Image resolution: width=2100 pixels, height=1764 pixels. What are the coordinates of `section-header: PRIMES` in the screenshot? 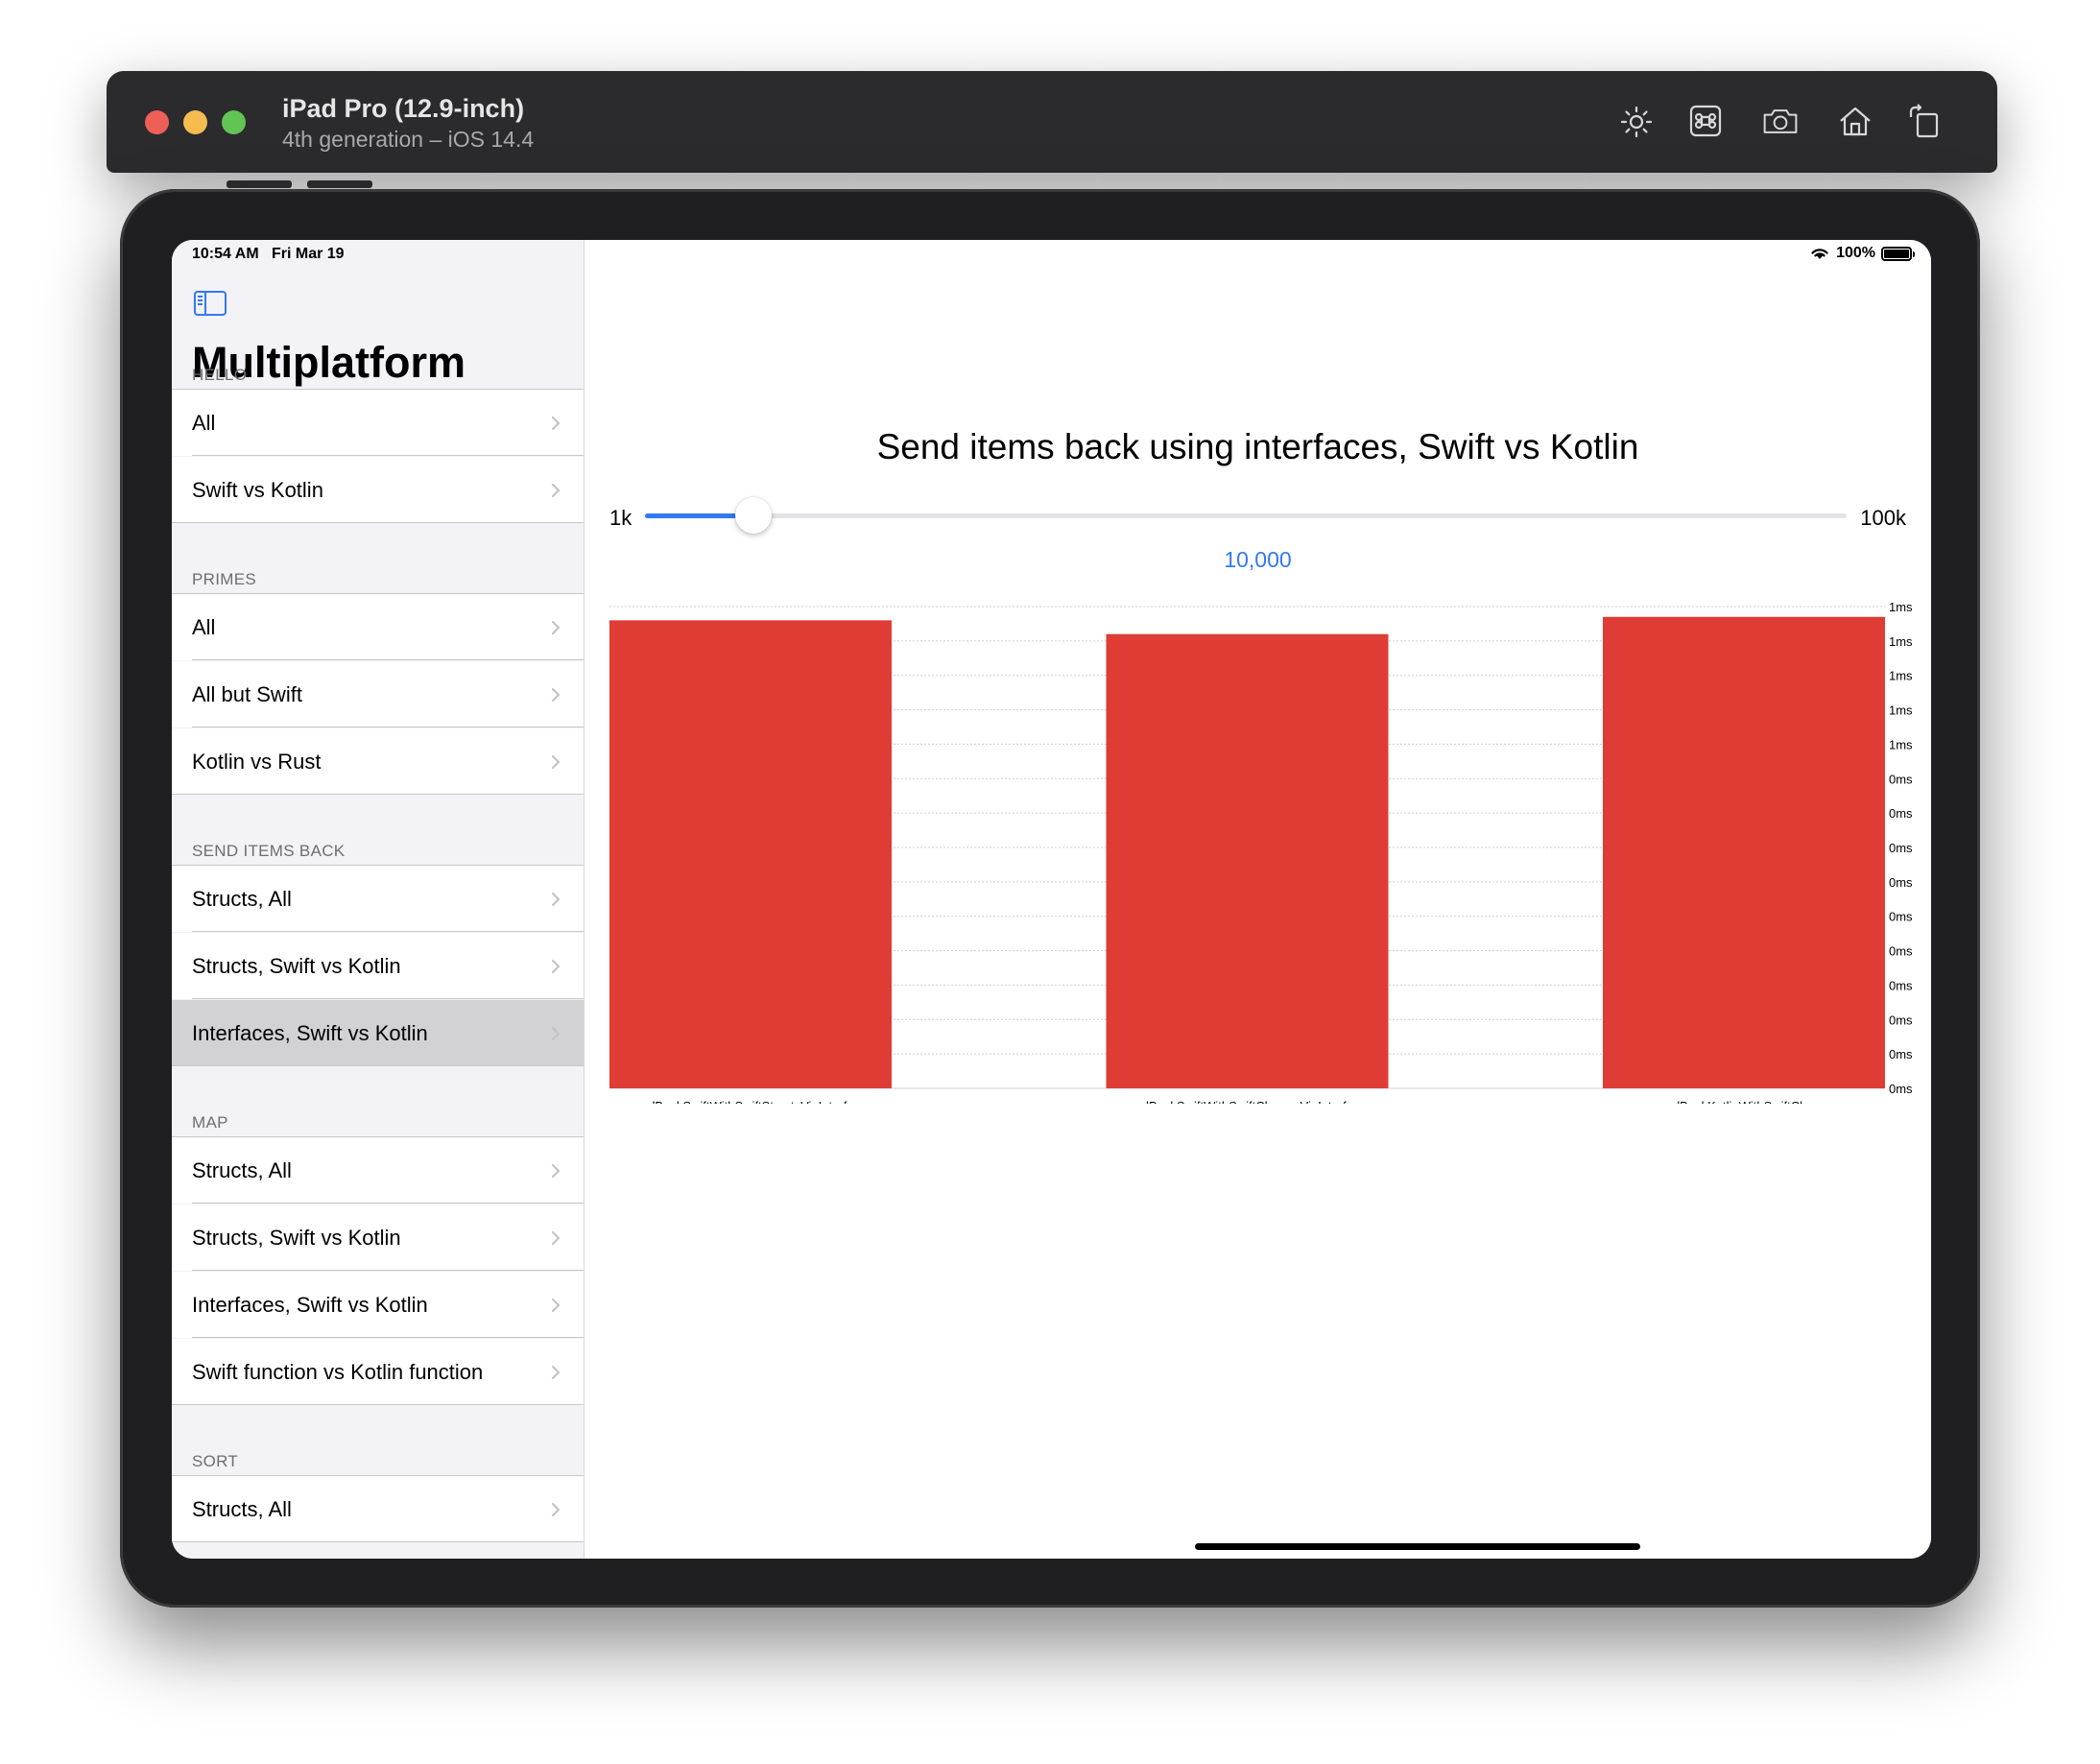 It's located at (224, 579).